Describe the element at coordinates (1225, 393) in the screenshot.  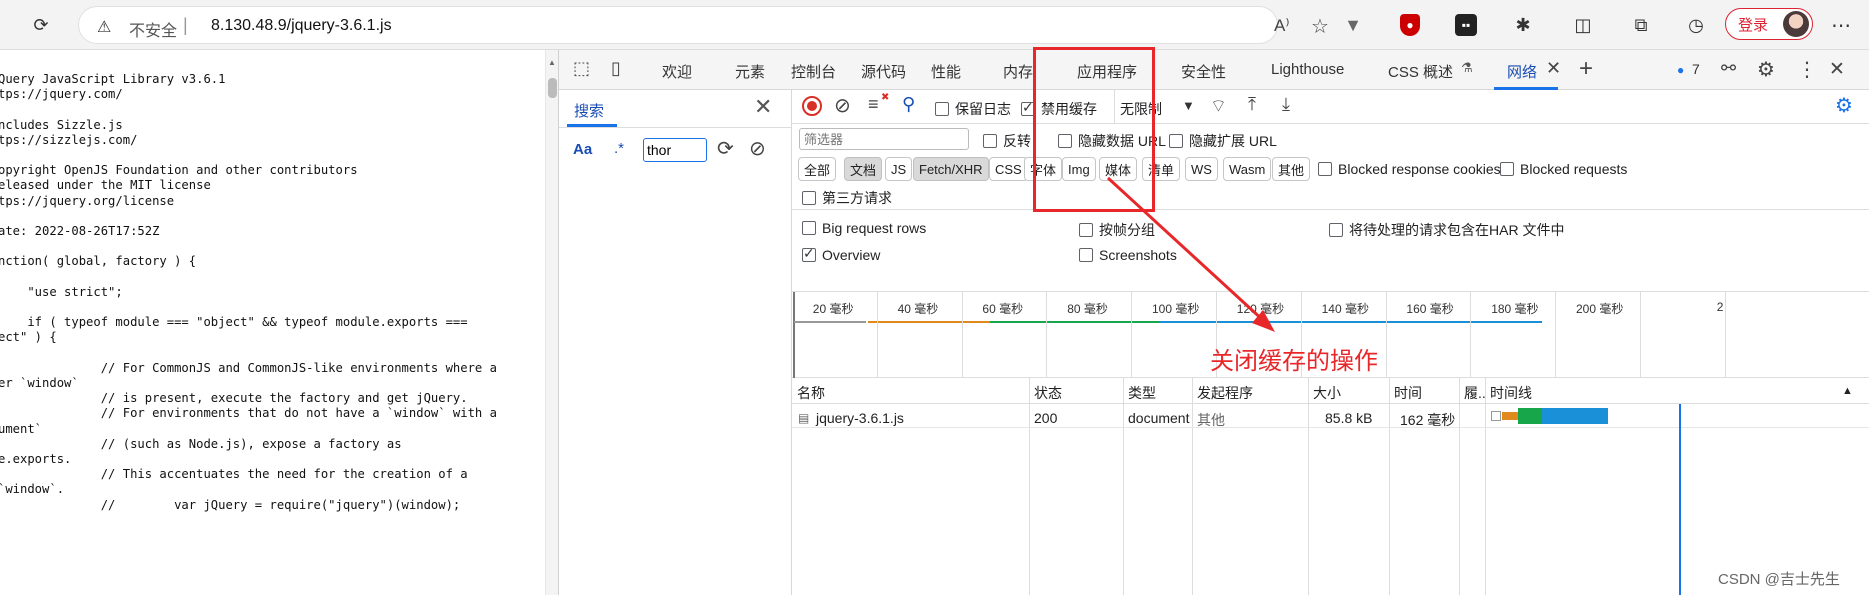
I see `col-initiator: 发起程序` at that location.